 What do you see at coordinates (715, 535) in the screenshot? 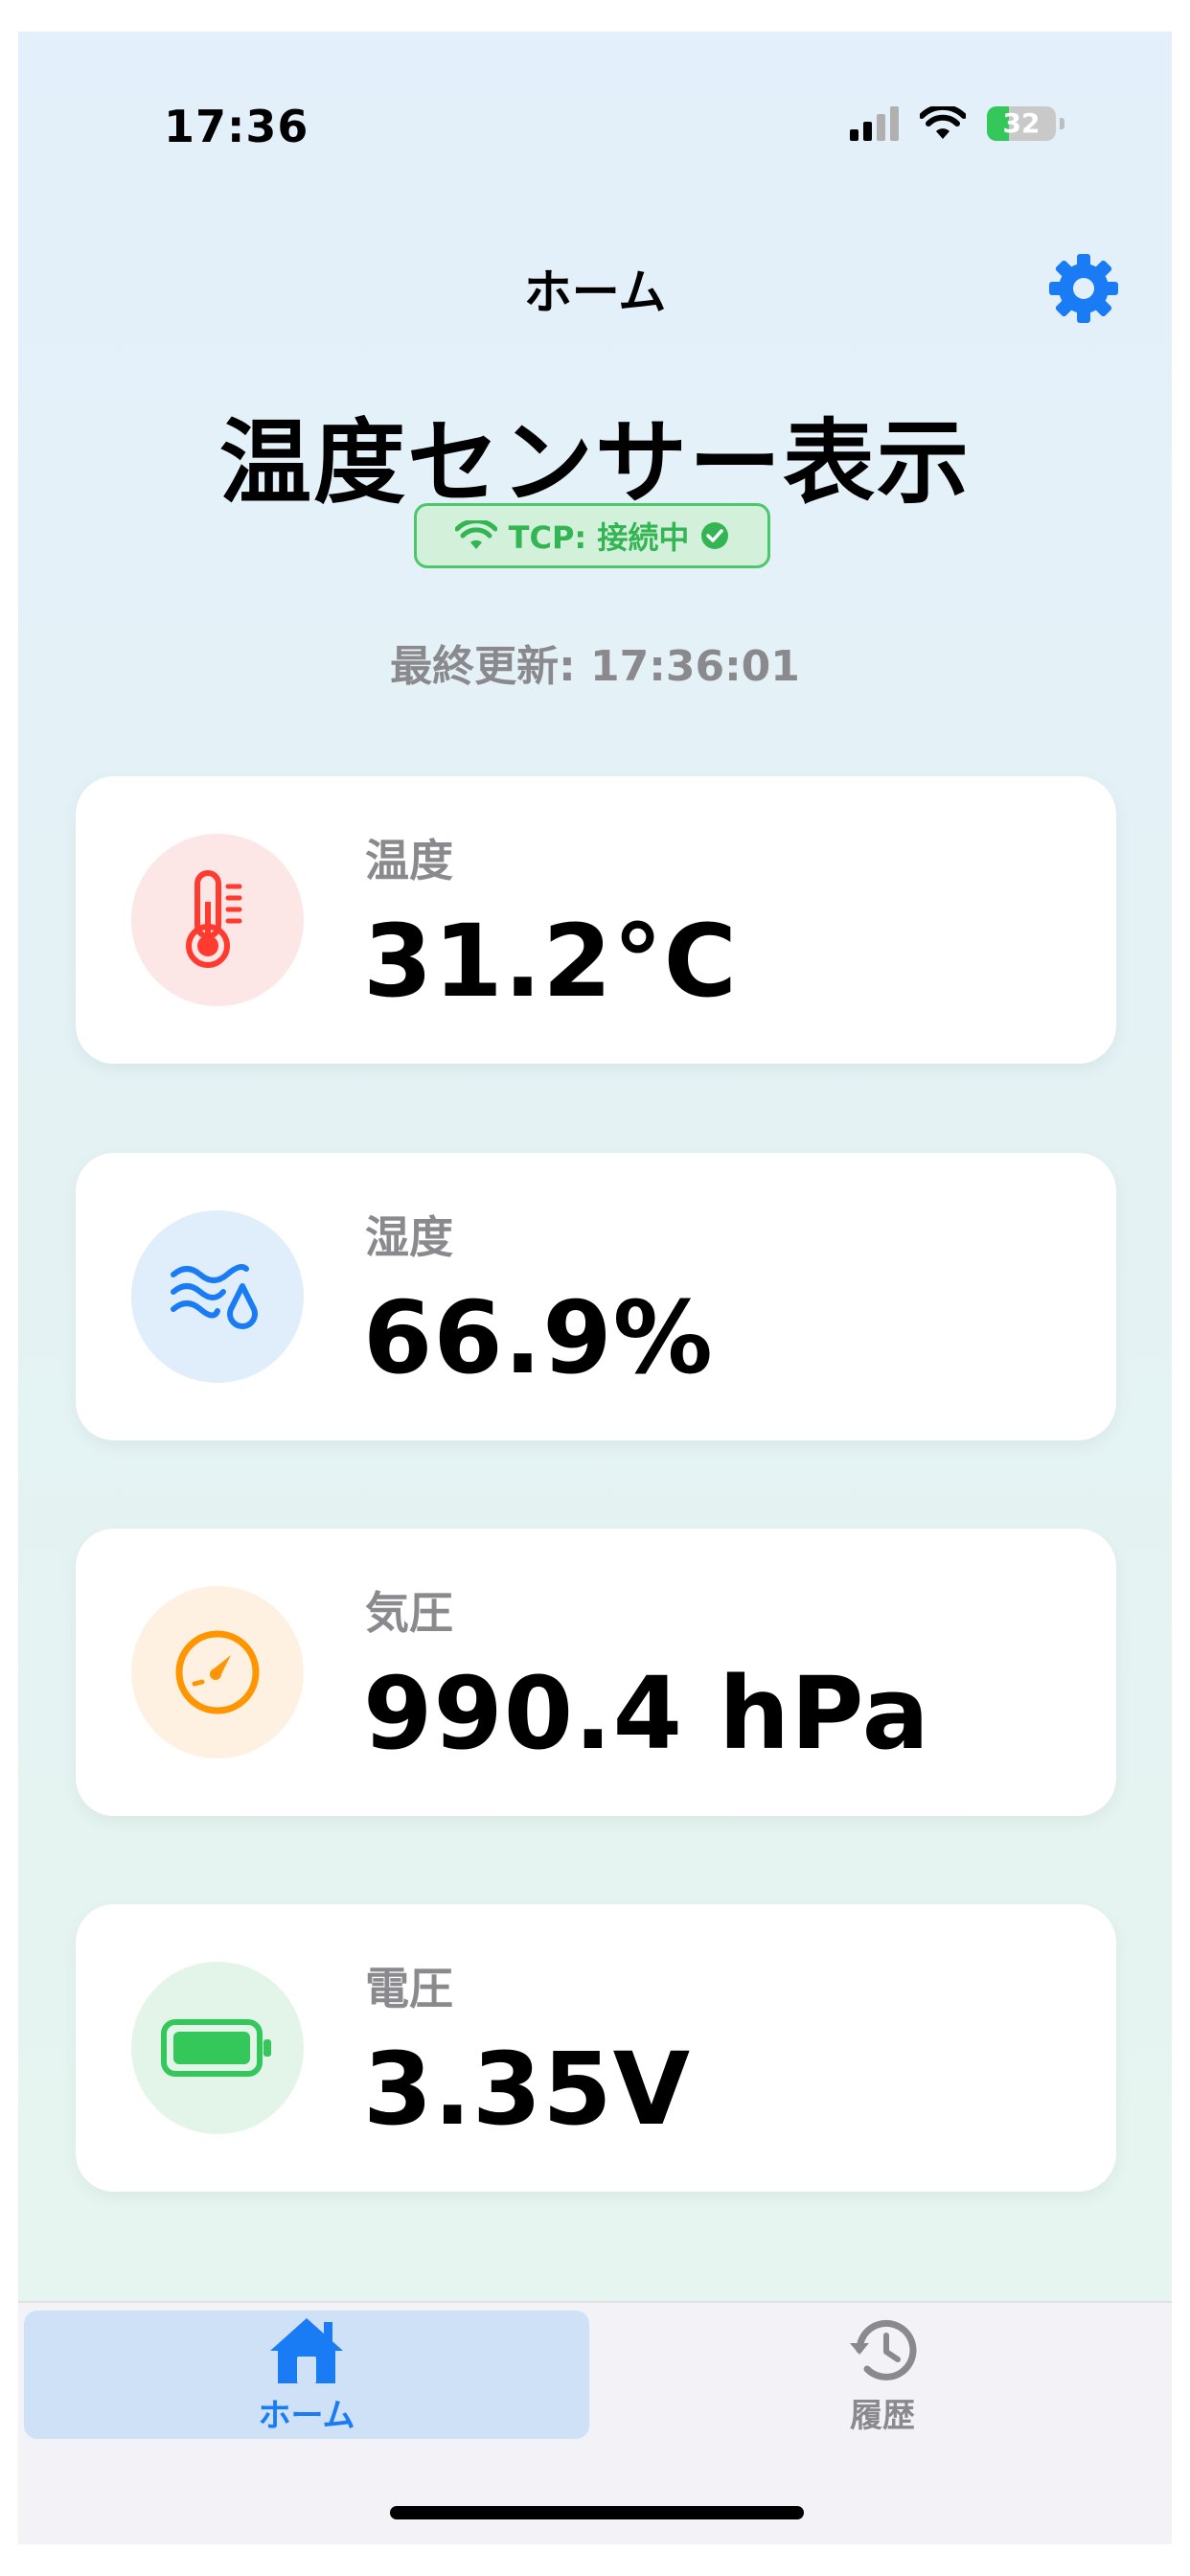
I see `checkmark-circle-icon` at bounding box center [715, 535].